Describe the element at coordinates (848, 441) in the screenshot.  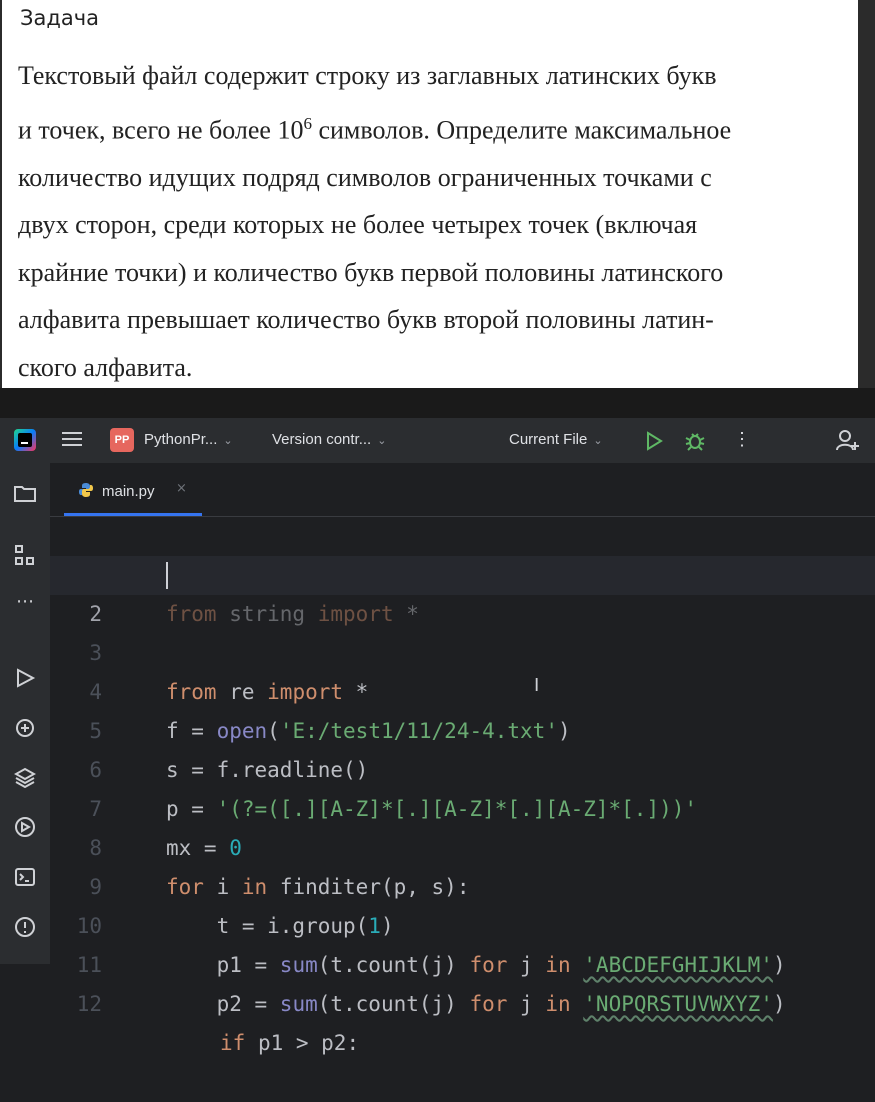
I see `add-user-icon` at that location.